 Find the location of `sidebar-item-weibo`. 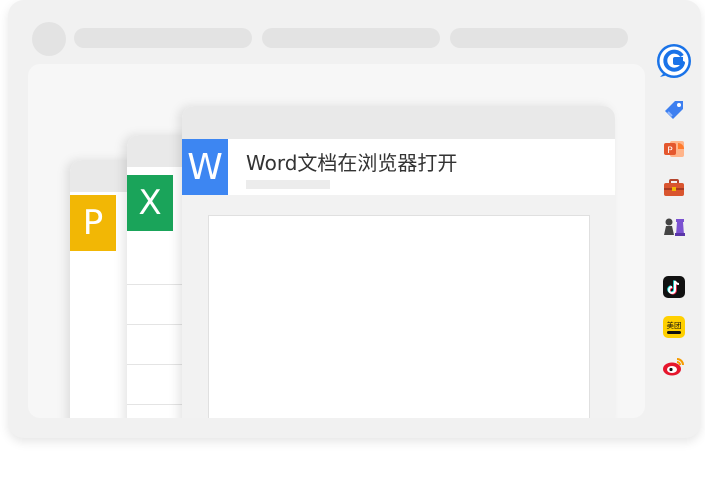

sidebar-item-weibo is located at coordinates (674, 366).